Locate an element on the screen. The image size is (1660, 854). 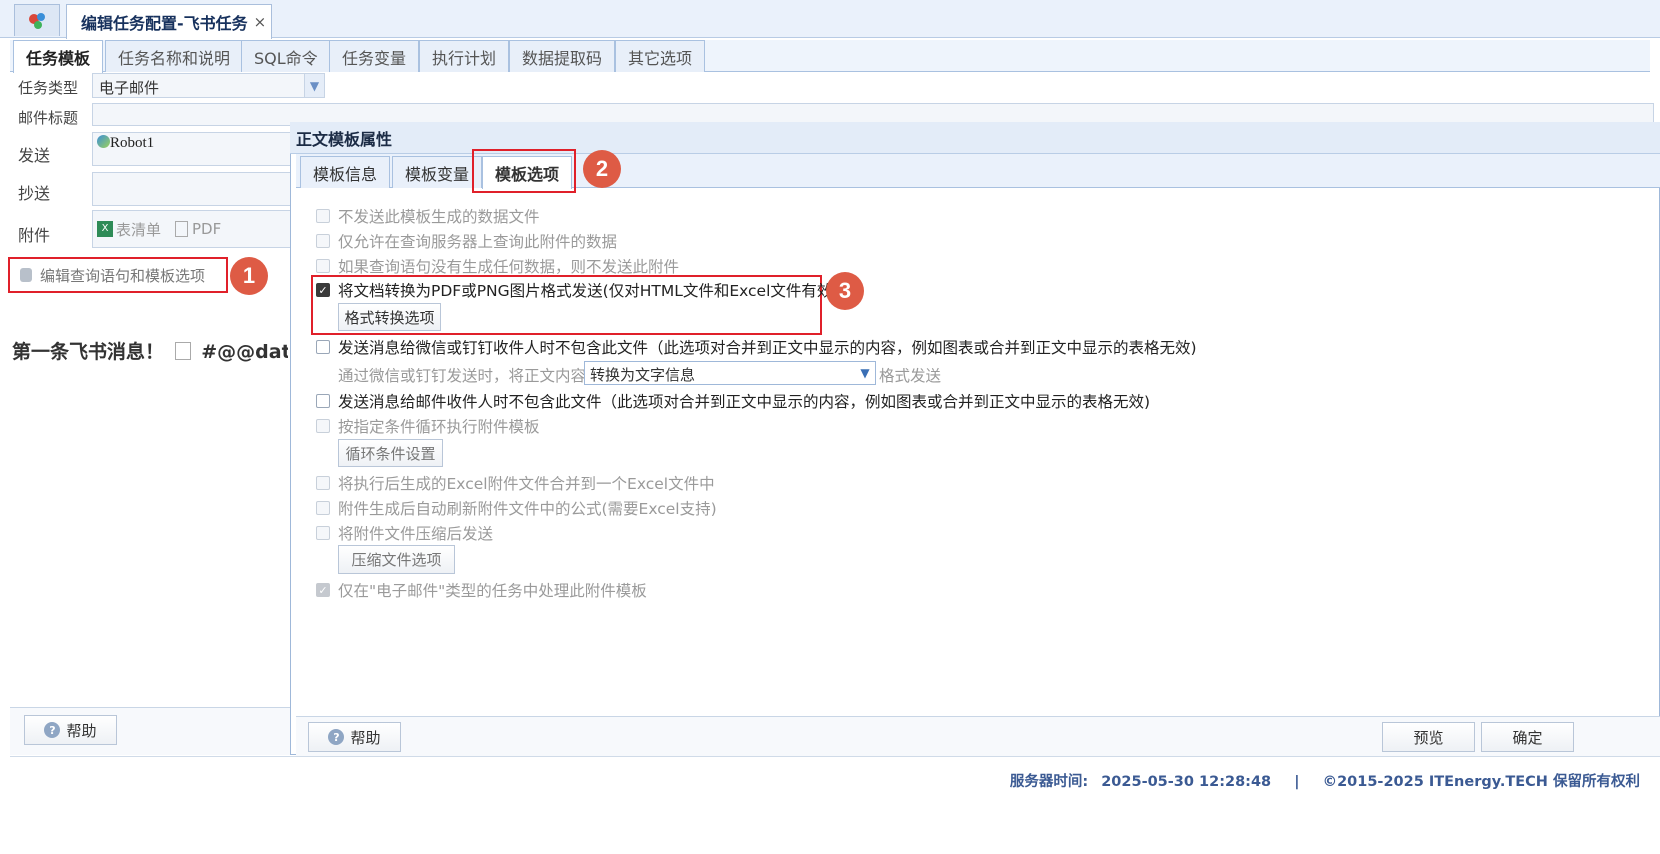
option-label: 如果查询语句没有生成任何数据，则不发送此附件 is located at coordinates (509, 267).